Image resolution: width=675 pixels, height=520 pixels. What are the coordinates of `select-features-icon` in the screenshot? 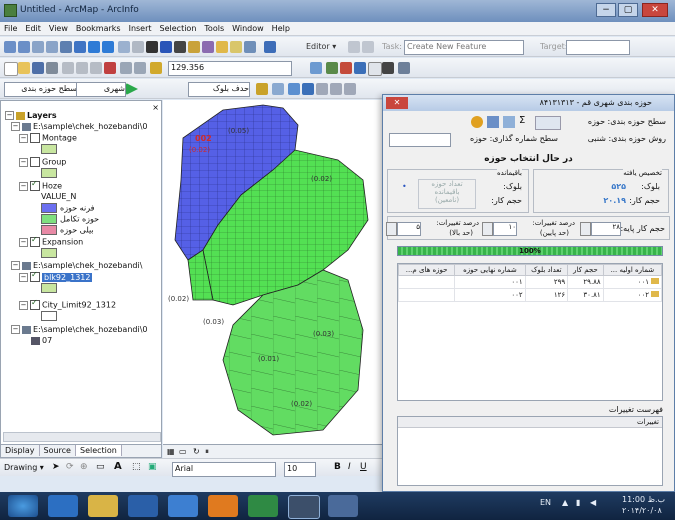 It's located at (124, 47).